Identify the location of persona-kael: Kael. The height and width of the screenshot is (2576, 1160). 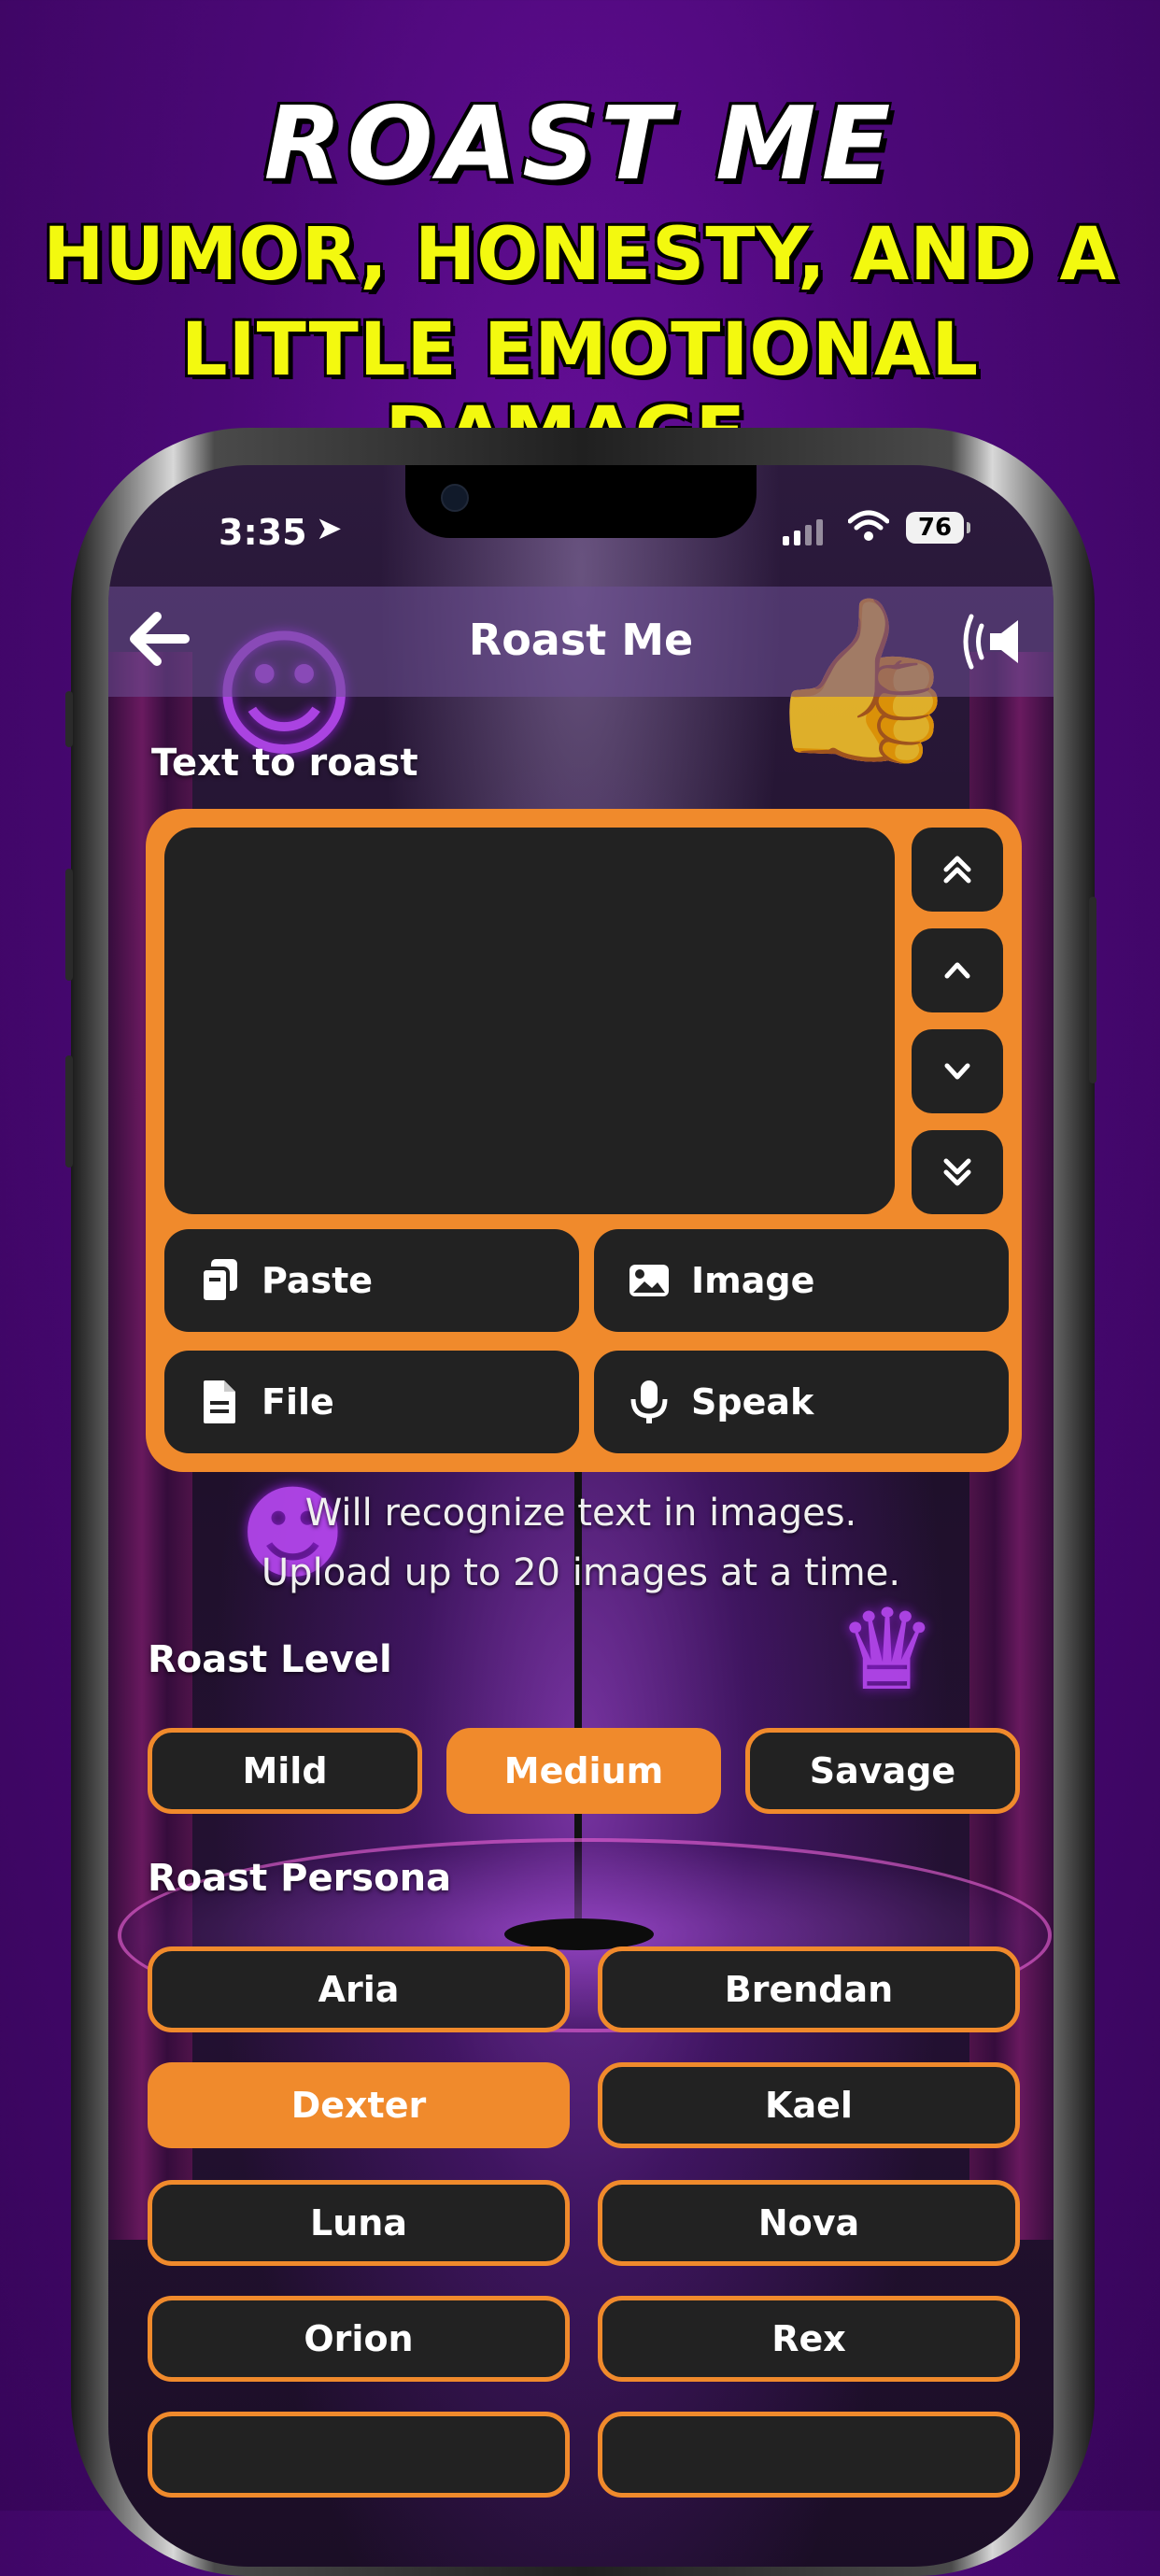
(809, 2105).